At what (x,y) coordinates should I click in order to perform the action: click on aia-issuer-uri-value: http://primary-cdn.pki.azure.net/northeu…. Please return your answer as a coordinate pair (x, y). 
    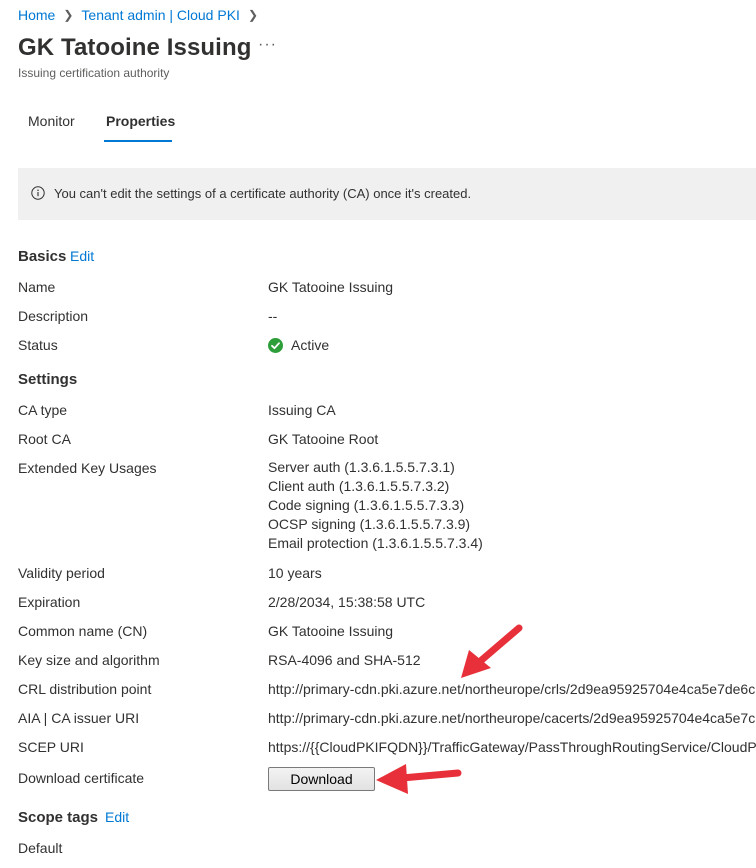
    Looking at the image, I should click on (512, 718).